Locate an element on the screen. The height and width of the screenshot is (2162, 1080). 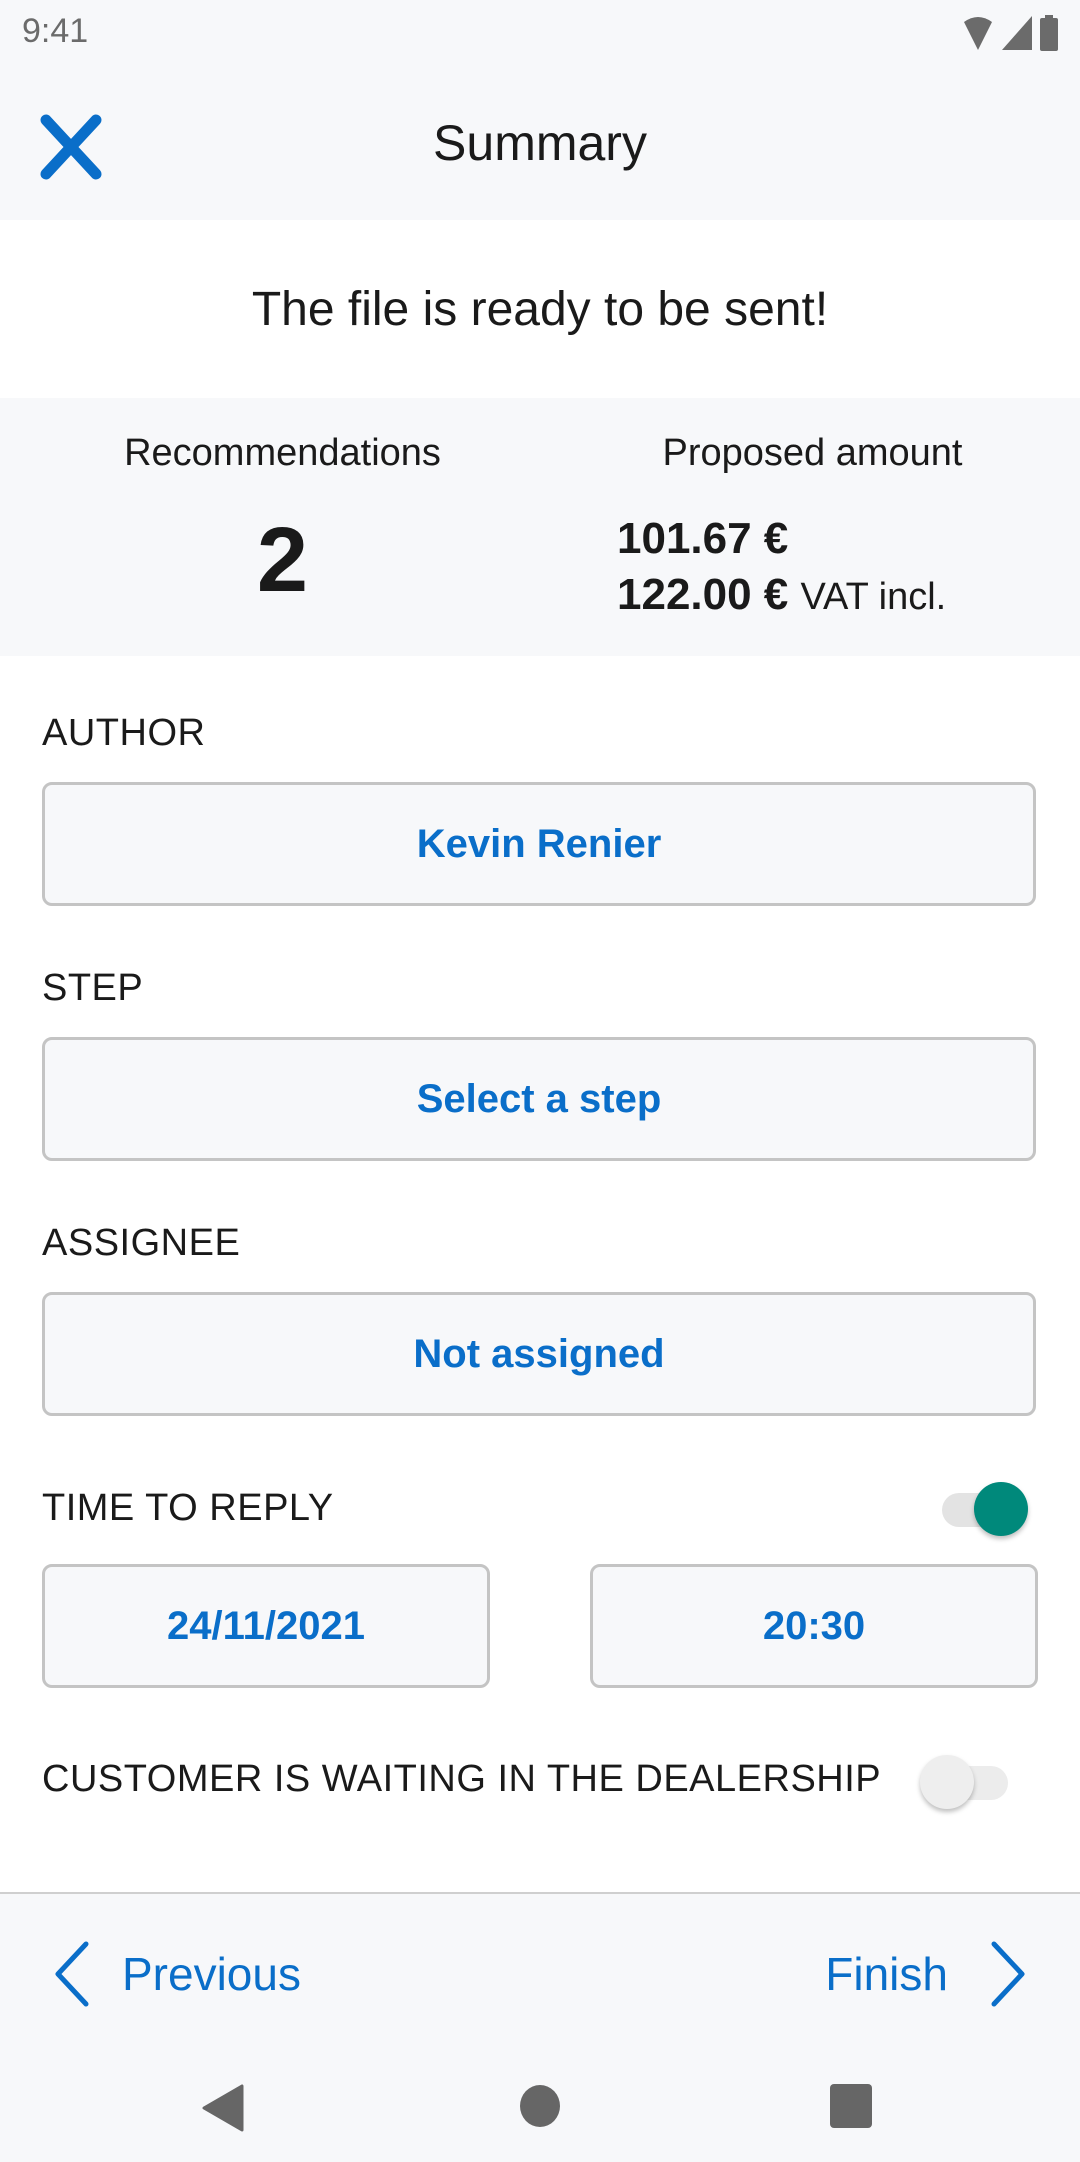
finish-label: Finish is located at coordinates (886, 1974).